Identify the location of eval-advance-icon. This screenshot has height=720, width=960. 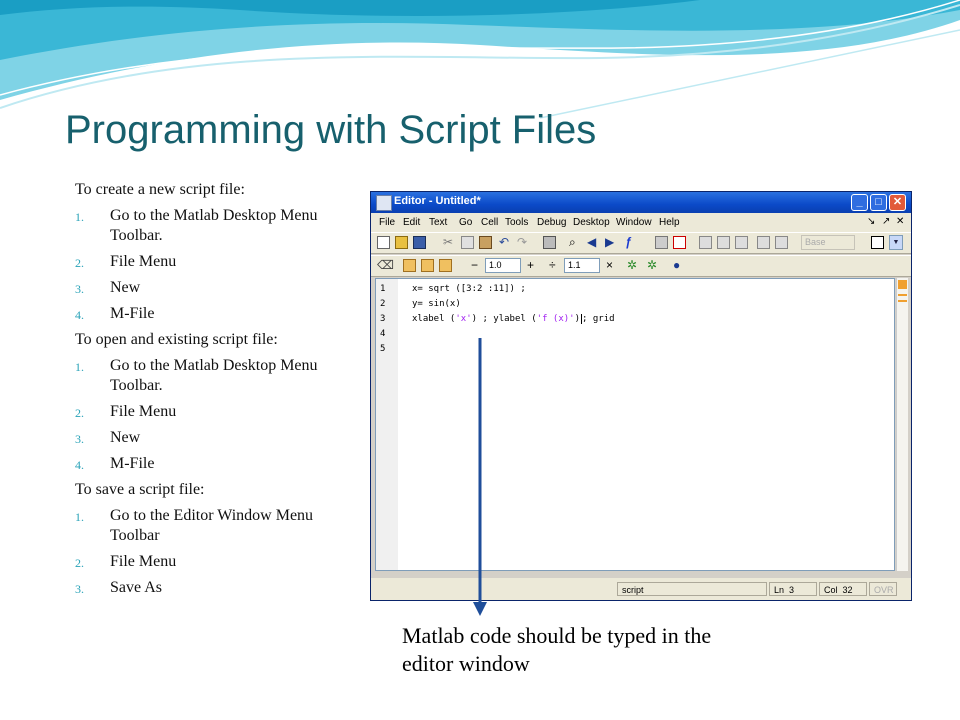
(445, 265).